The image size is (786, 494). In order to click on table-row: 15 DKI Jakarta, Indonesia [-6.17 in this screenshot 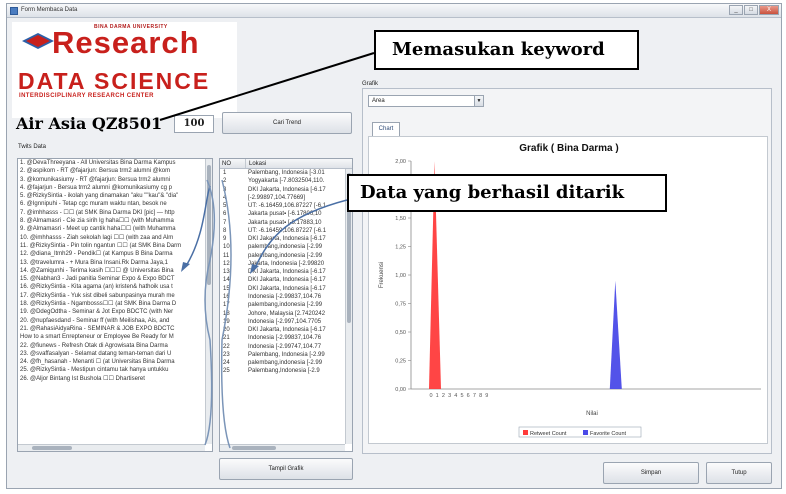, I will do `click(286, 289)`.